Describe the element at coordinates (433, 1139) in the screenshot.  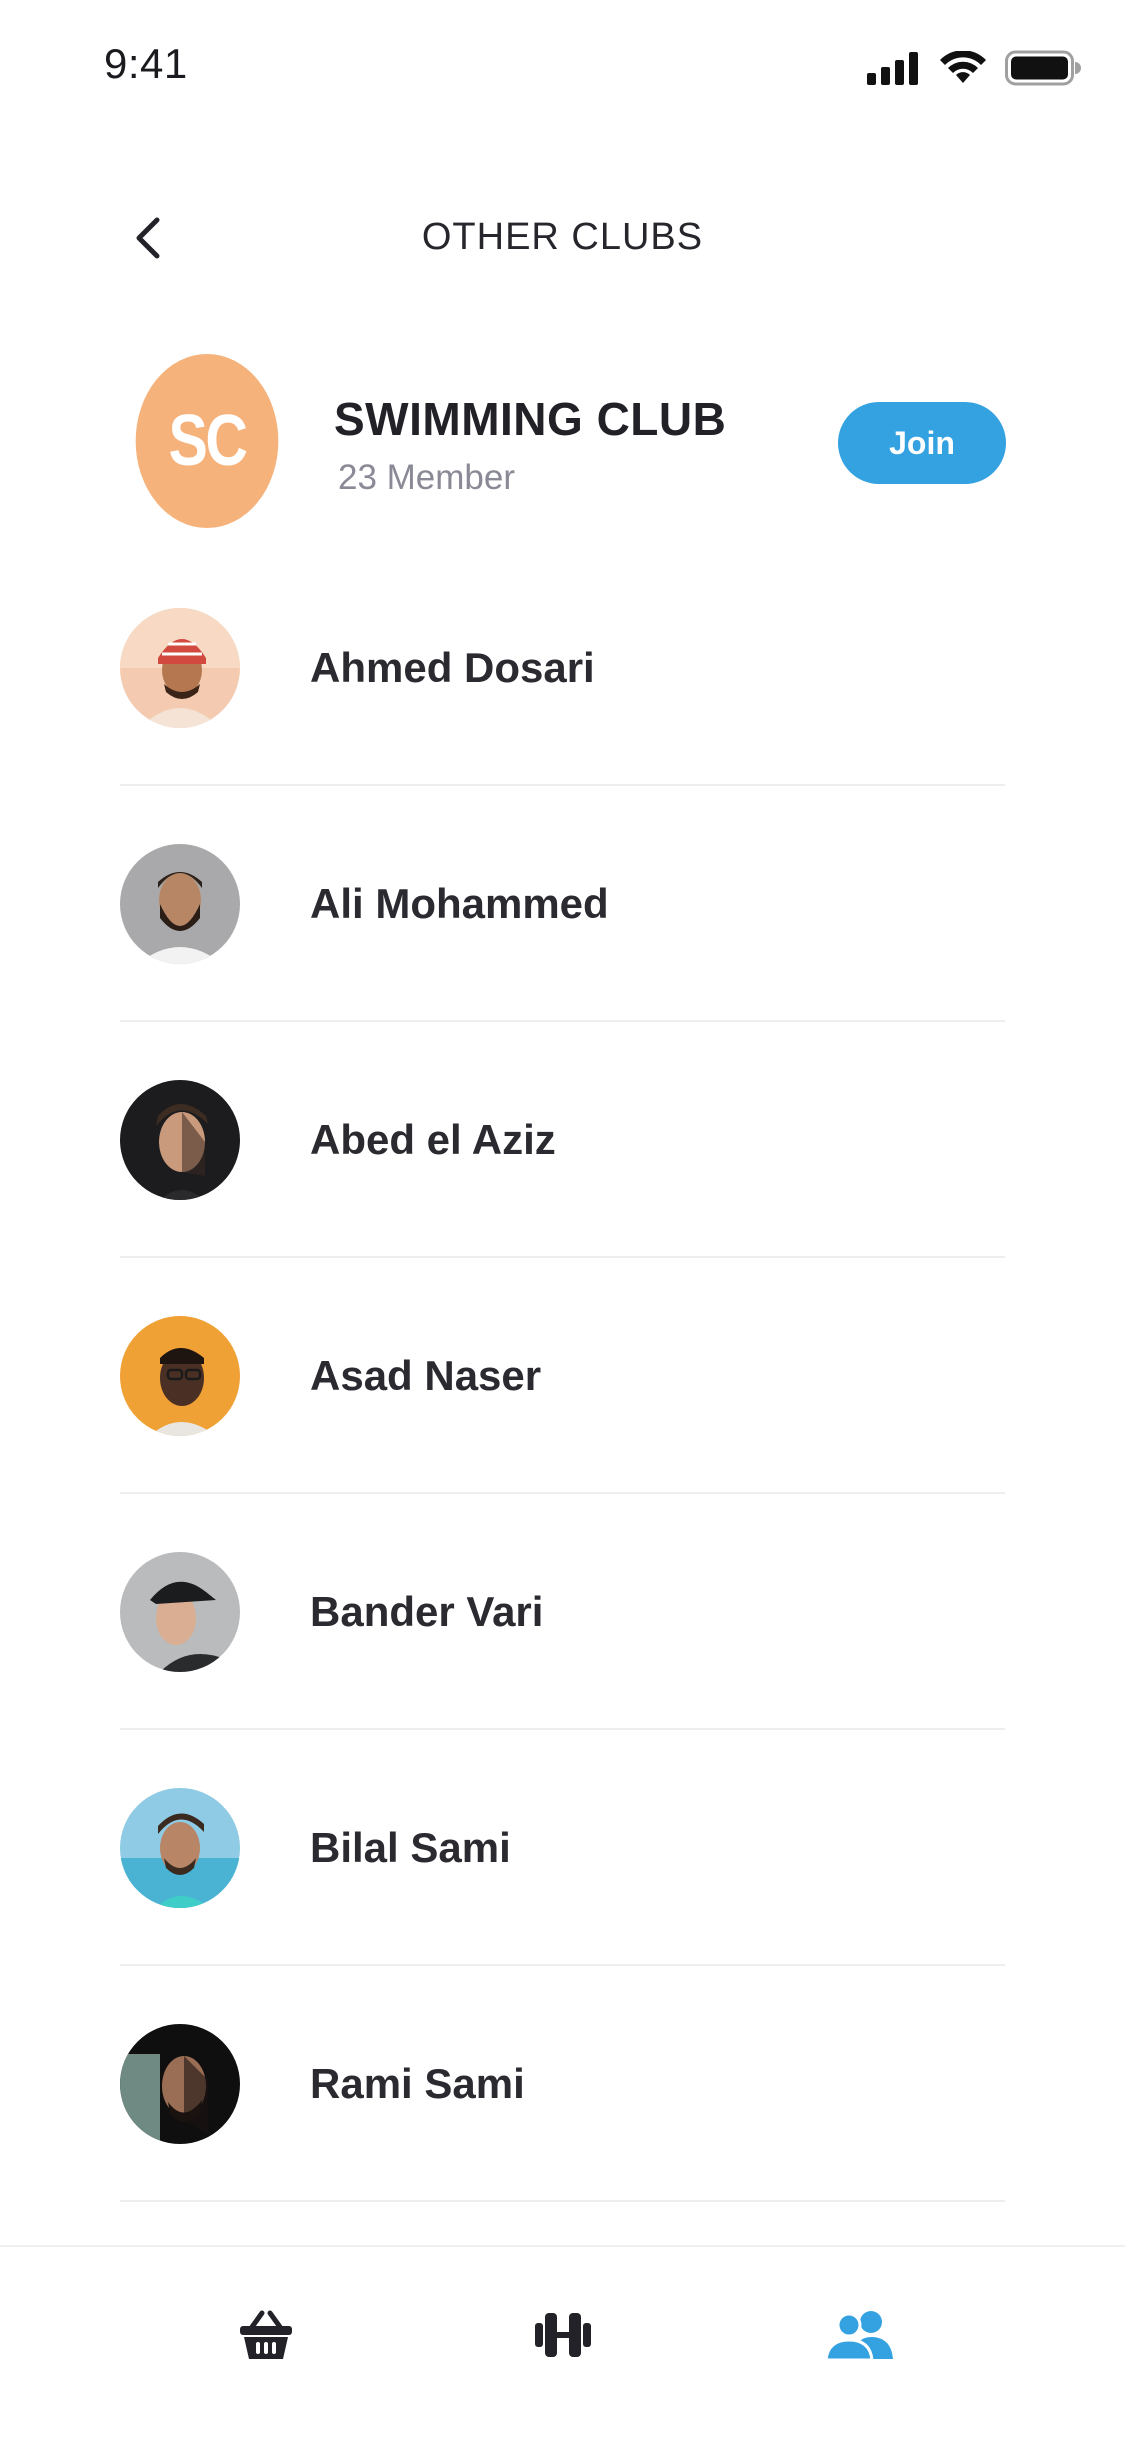
I see `member-name: Abed el Aziz` at that location.